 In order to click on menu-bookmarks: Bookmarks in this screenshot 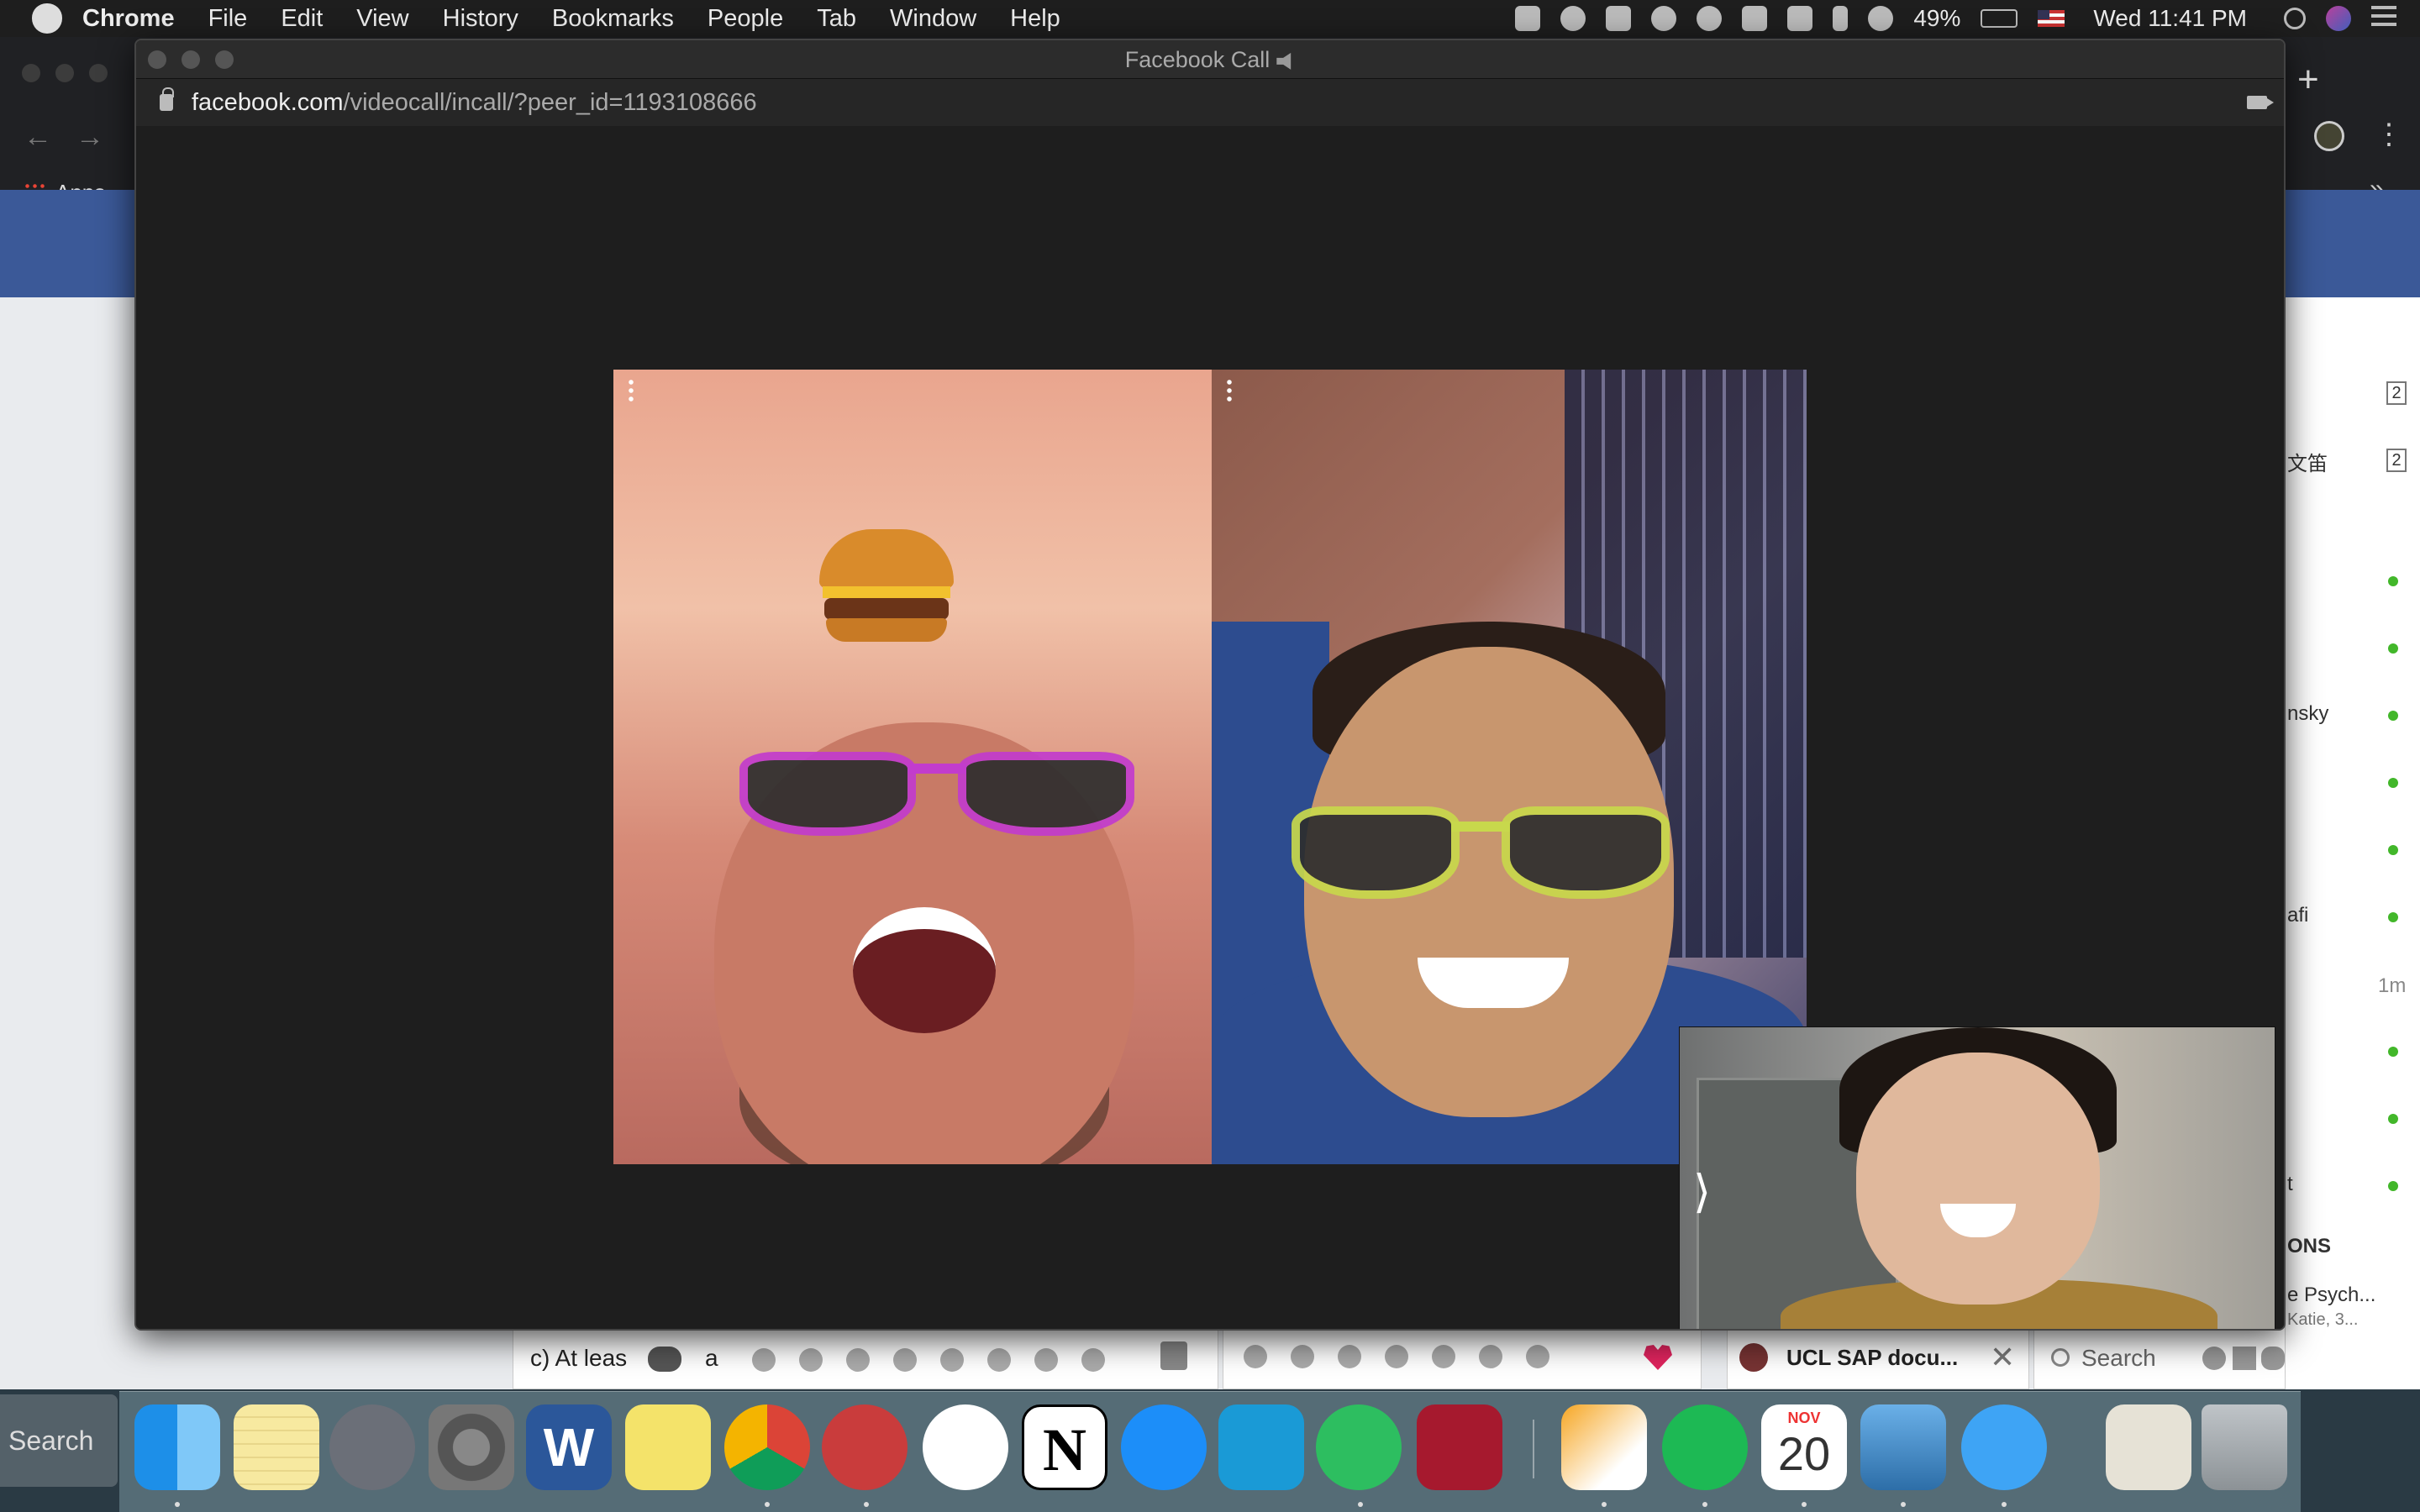, I will do `click(613, 19)`.